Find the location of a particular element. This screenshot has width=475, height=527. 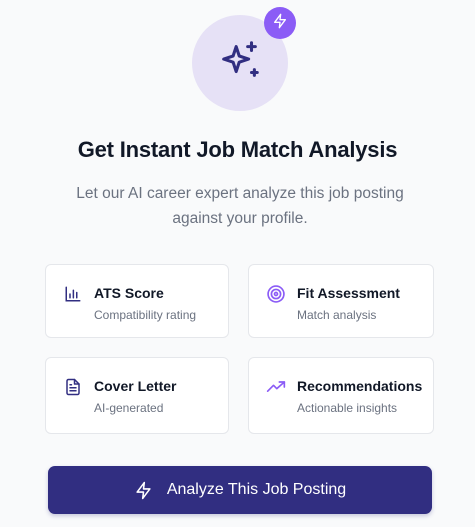

lightning-badge is located at coordinates (280, 23).